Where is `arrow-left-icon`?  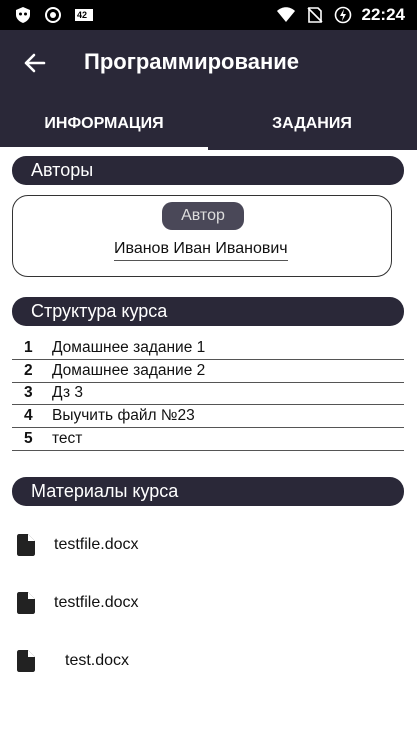
arrow-left-icon is located at coordinates (35, 63).